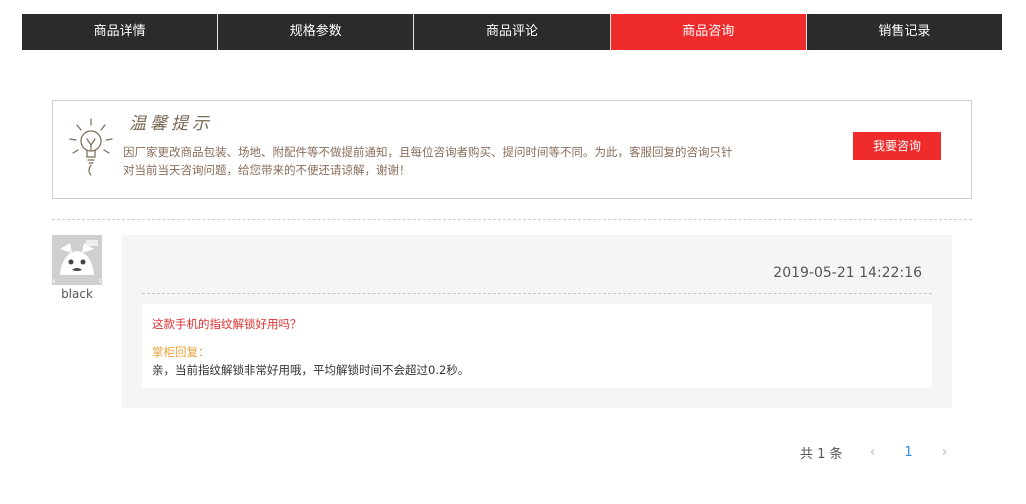  I want to click on pagination: 共 1 条 ‹ 1 ›, so click(890, 452).